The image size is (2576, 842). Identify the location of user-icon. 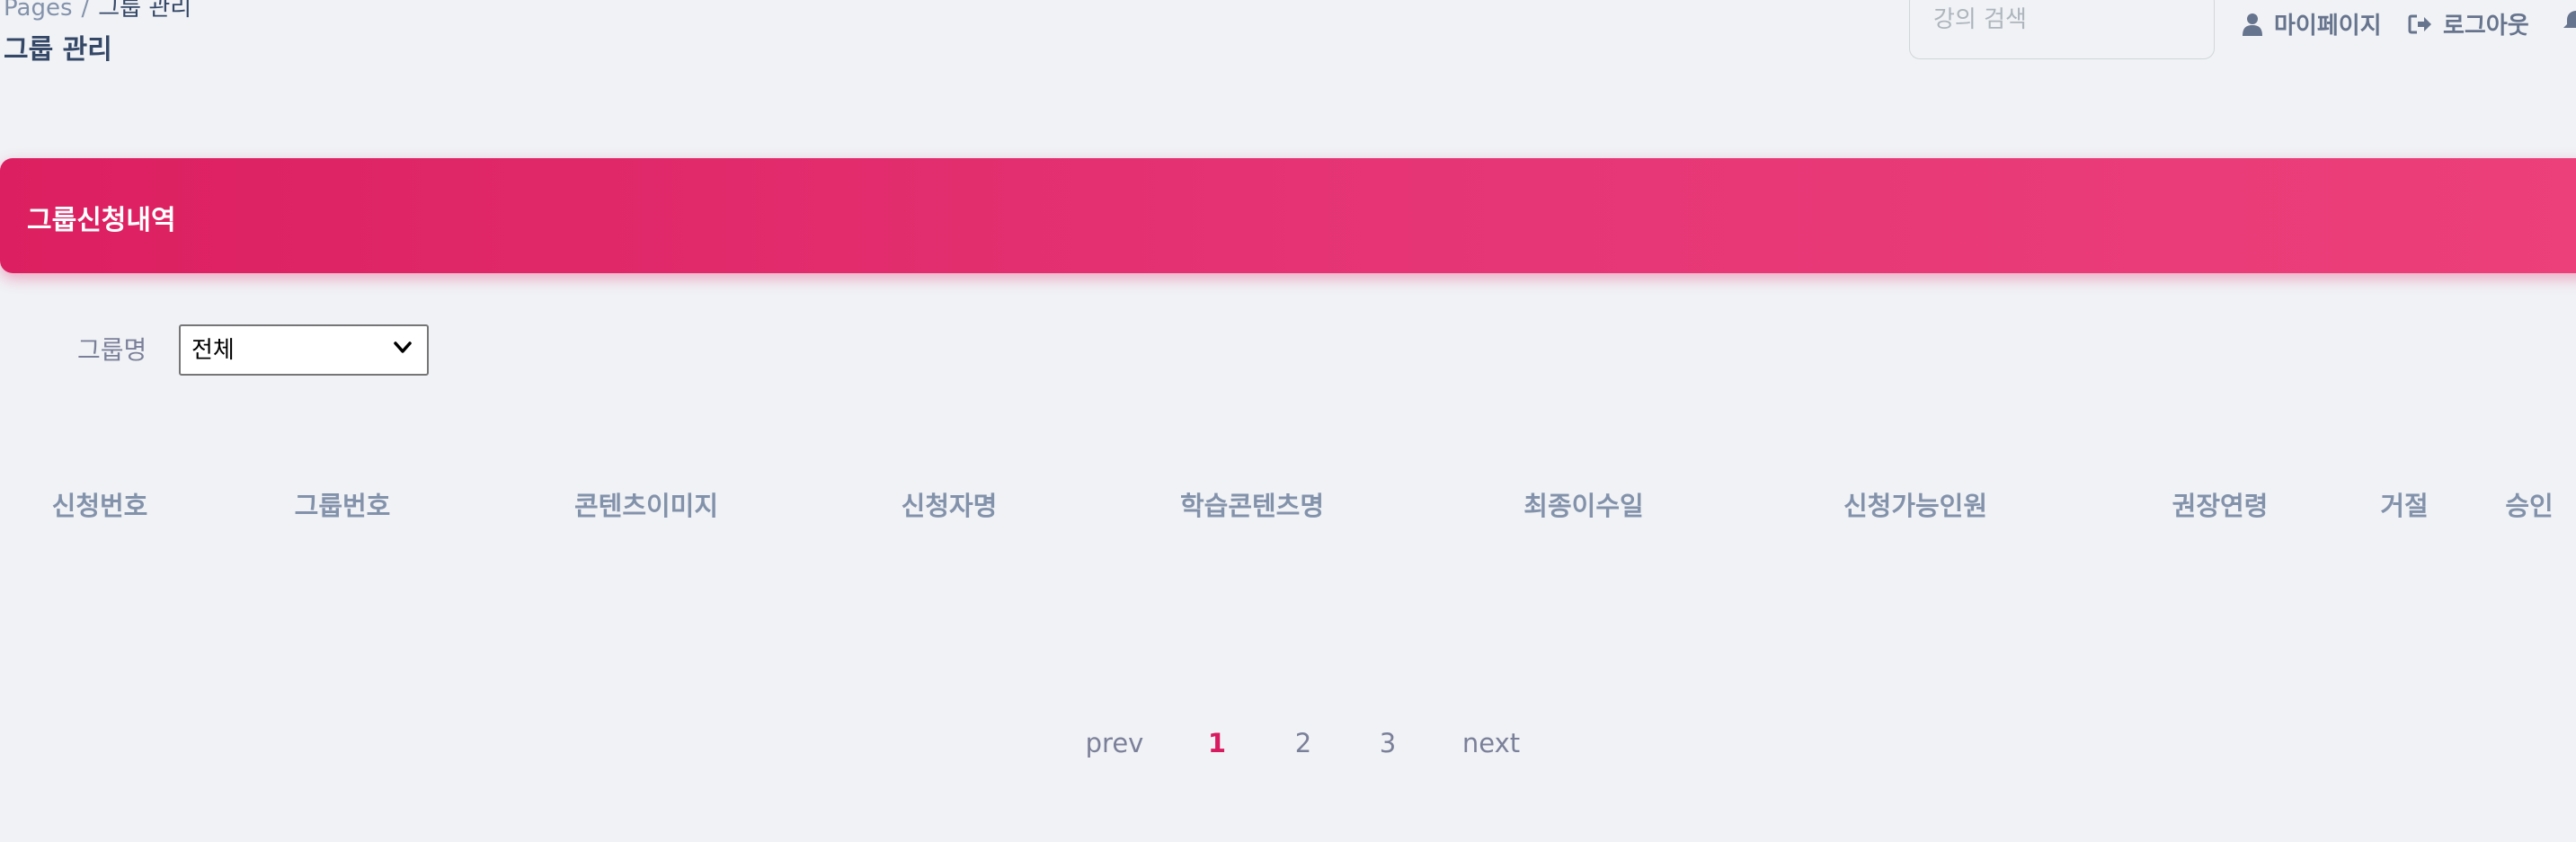
(2252, 24).